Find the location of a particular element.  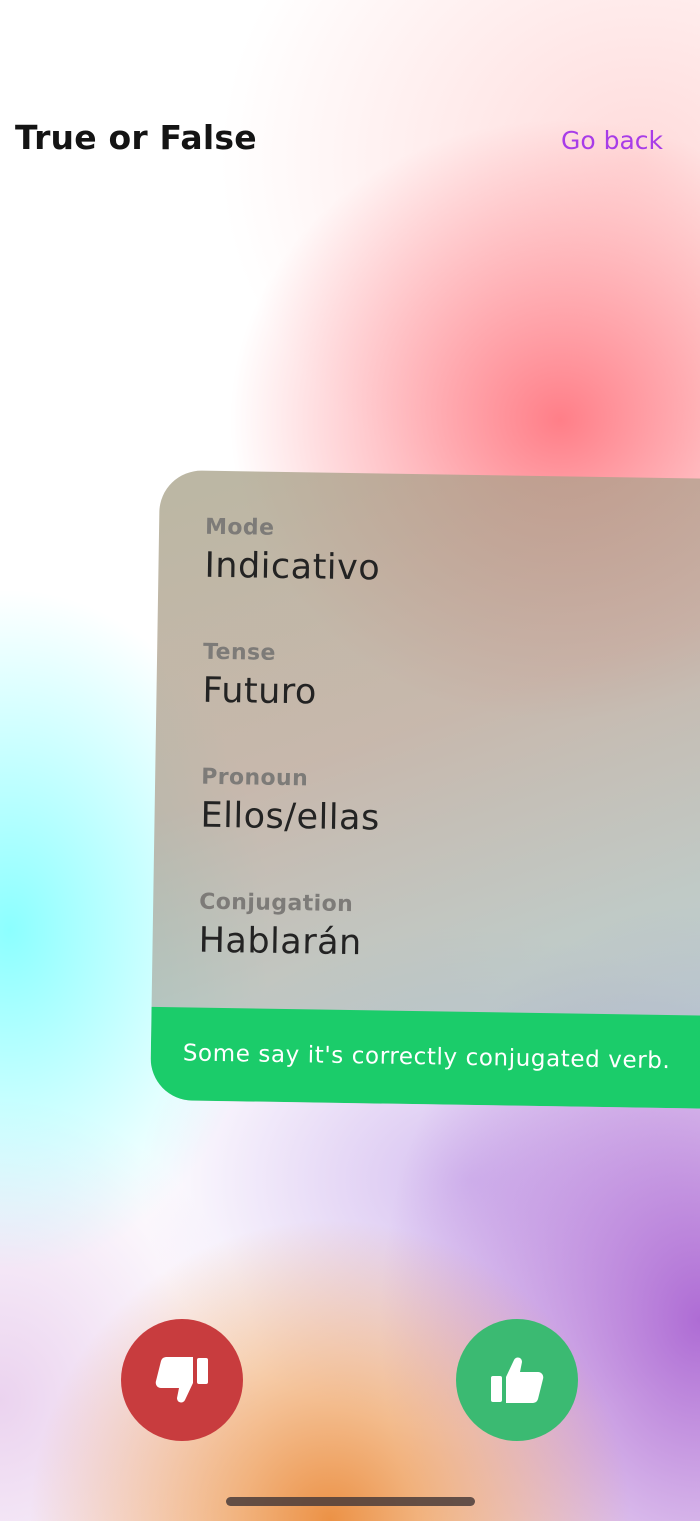

conjugation-field: Conjugation Hablarán is located at coordinates (280, 927).